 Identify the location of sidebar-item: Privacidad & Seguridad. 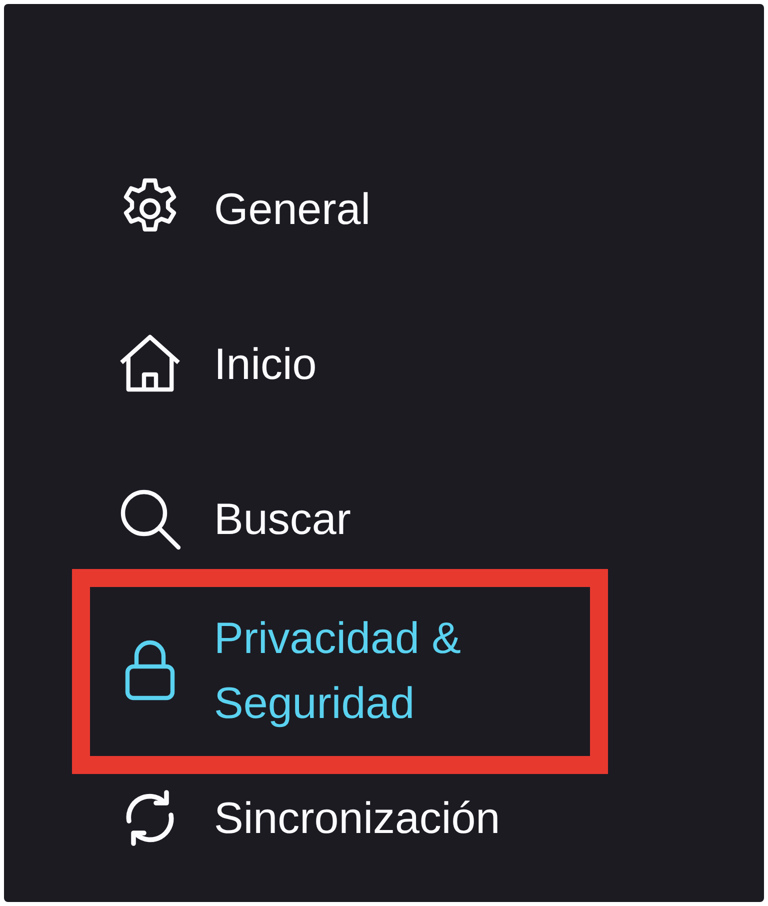
(324, 671).